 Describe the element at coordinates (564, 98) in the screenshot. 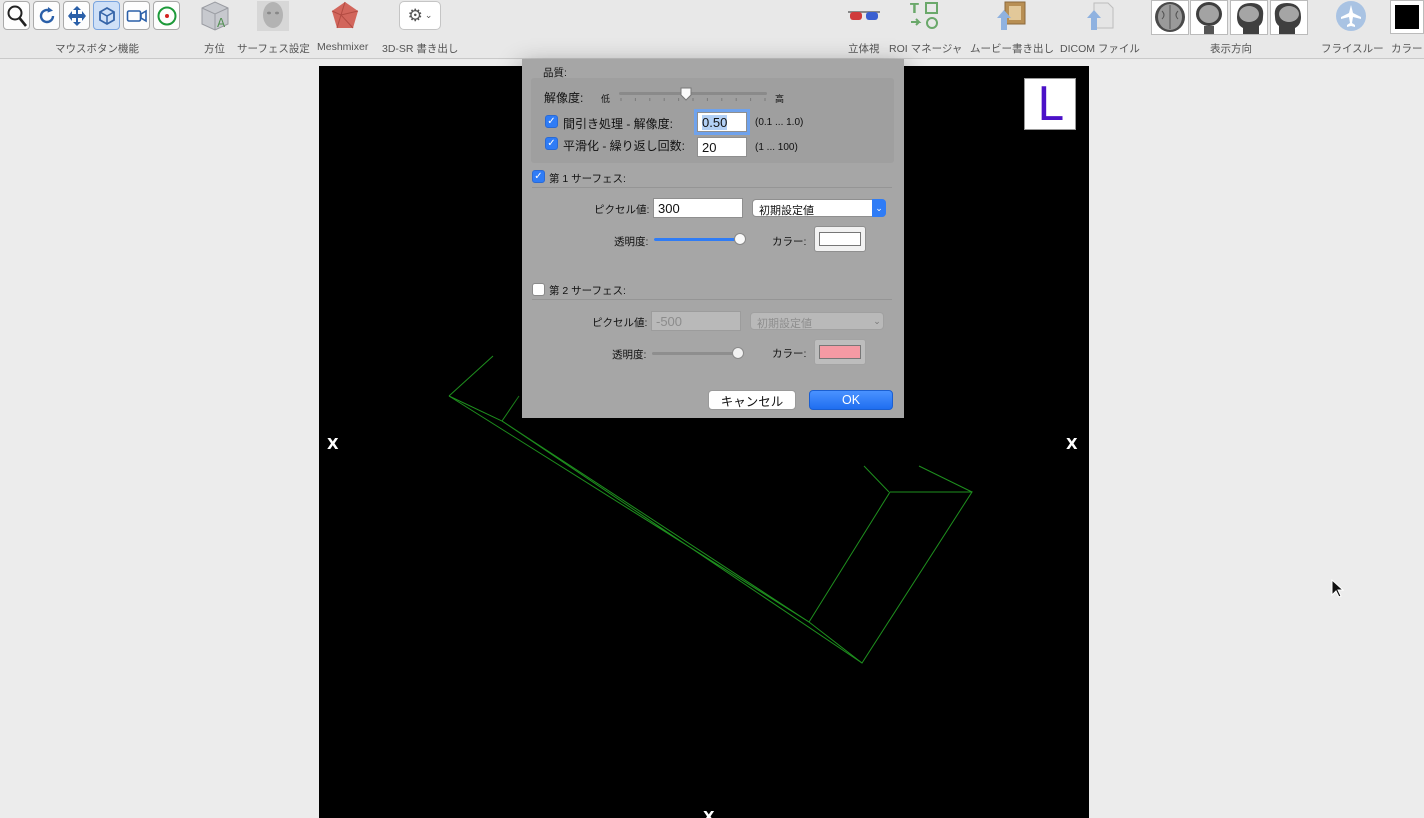

I see `resolution-label: 解像度:` at that location.